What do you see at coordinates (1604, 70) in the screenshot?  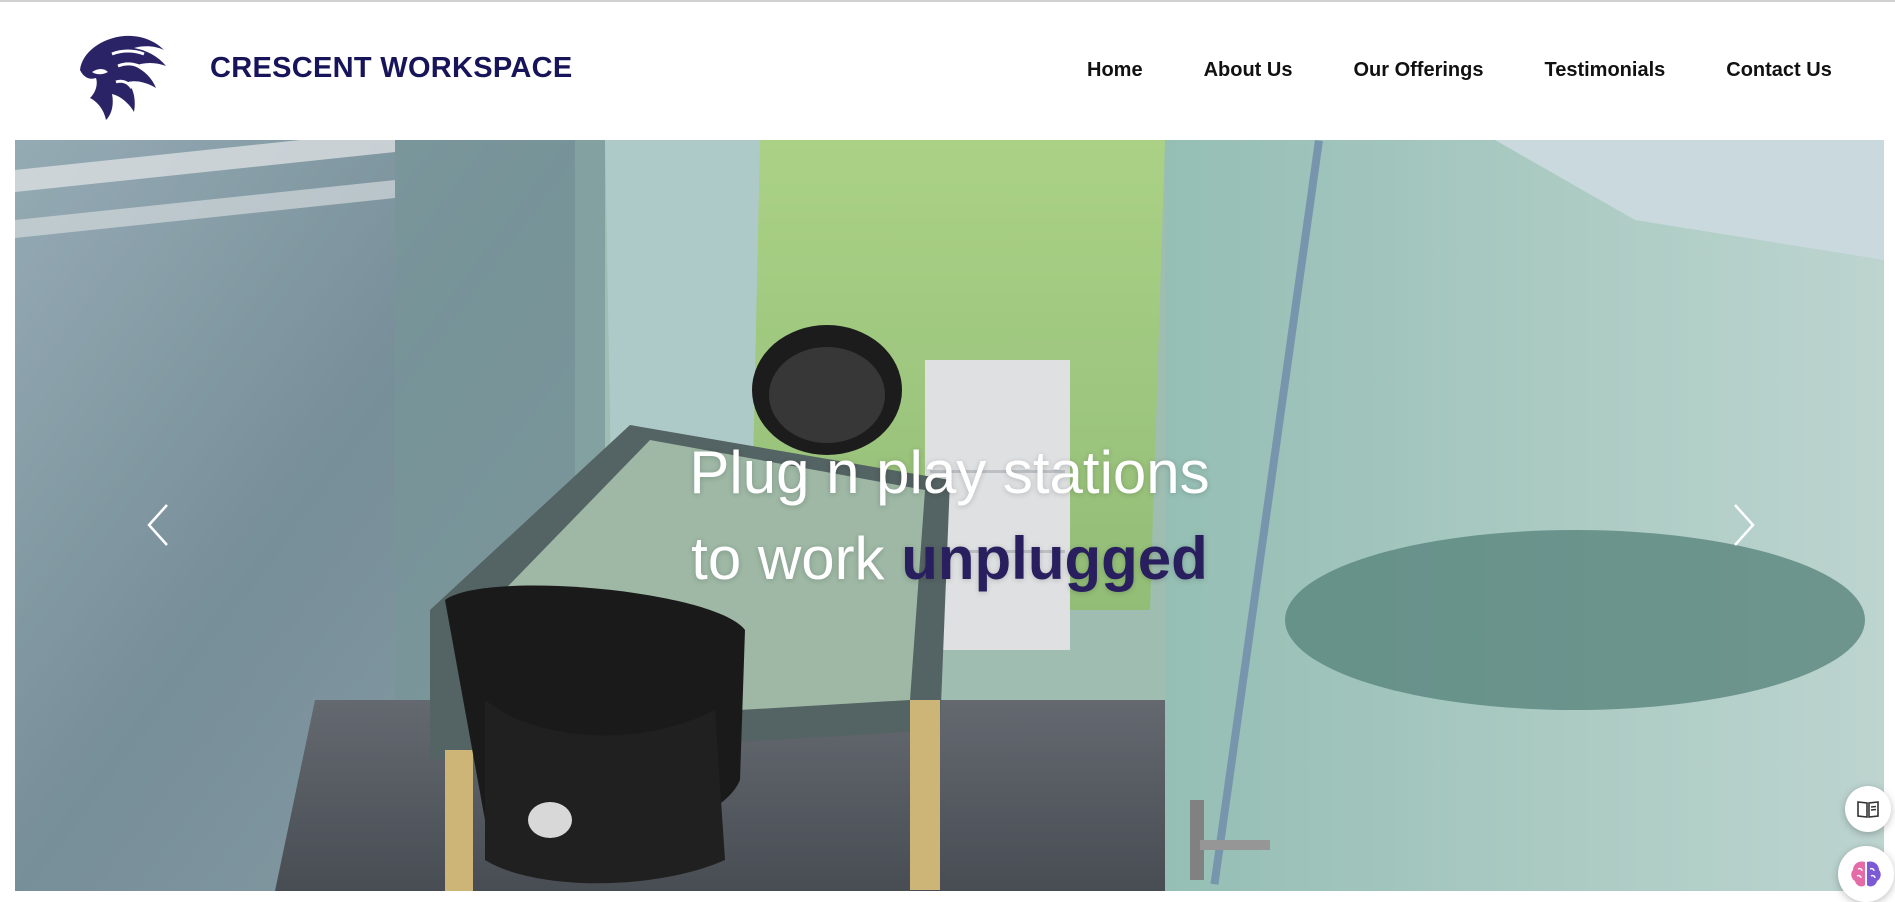 I see `nav-testimonials: Testimonials` at bounding box center [1604, 70].